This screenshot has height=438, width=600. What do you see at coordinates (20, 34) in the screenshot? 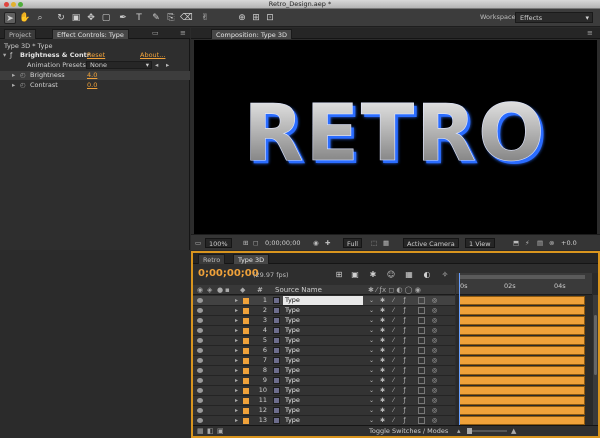
I see `tab-project: Project` at bounding box center [20, 34].